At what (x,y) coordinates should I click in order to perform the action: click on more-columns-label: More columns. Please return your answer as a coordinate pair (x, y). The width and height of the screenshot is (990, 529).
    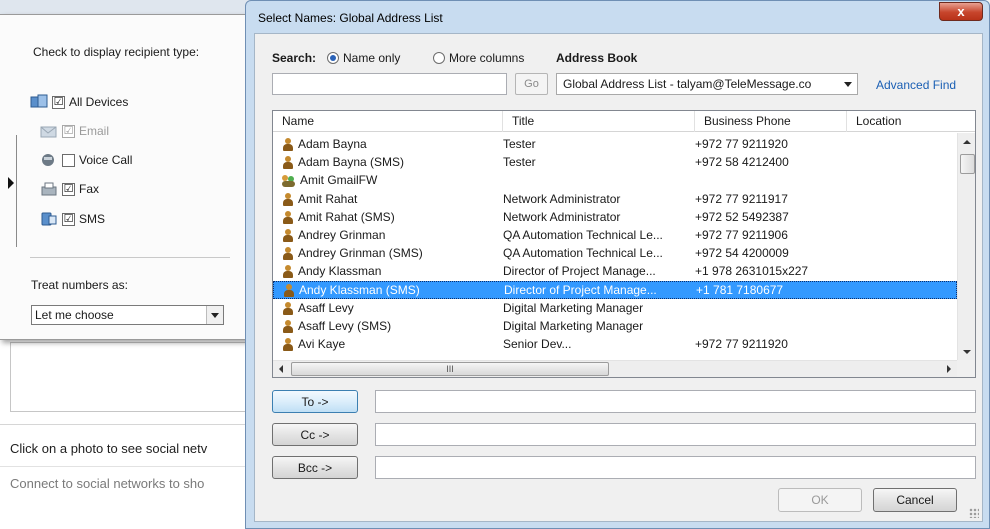
    Looking at the image, I should click on (487, 58).